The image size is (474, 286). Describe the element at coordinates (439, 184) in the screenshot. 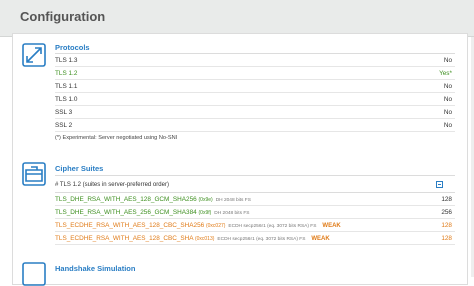

I see `collapse-icon` at that location.